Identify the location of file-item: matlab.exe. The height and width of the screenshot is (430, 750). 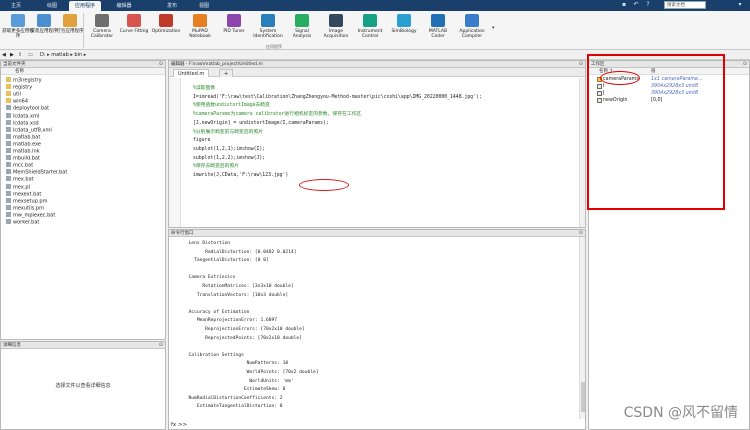
(23, 144).